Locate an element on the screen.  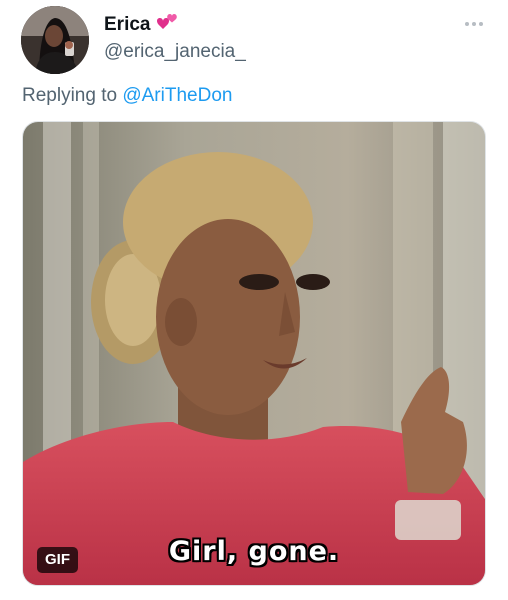
display-name-row: Erica is located at coordinates (141, 25).